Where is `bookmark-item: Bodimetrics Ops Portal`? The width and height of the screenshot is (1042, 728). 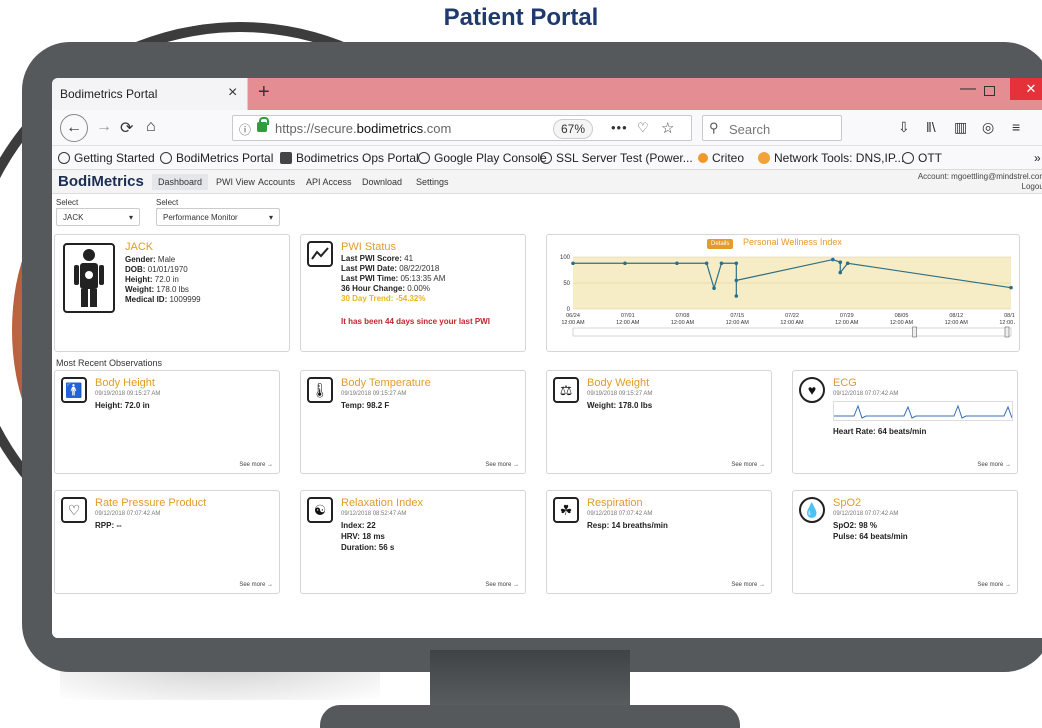 bookmark-item: Bodimetrics Ops Portal is located at coordinates (349, 158).